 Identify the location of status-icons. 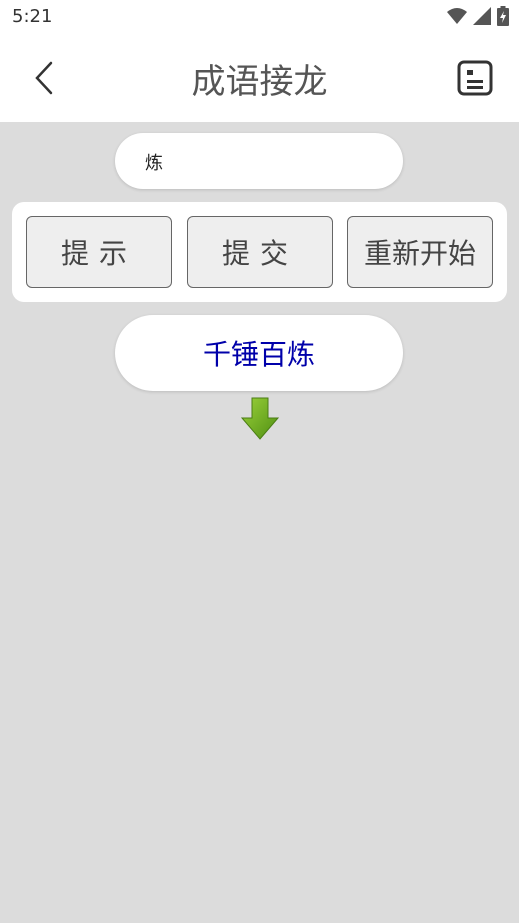
(478, 16).